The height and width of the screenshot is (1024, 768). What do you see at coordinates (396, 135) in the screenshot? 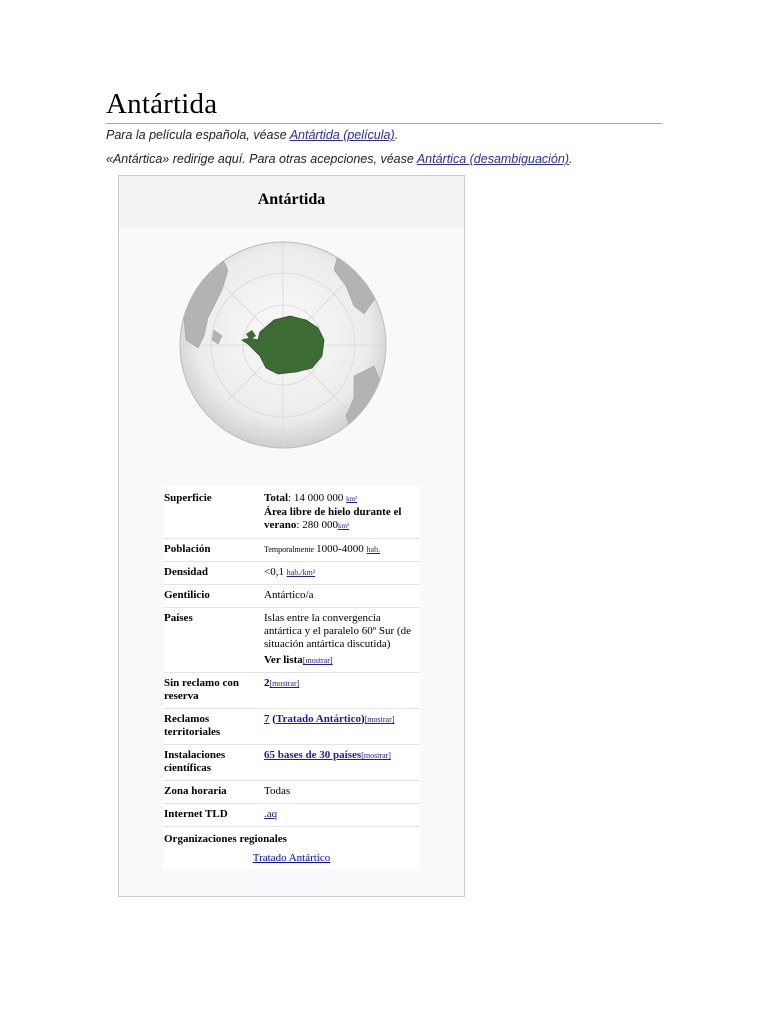
I see `hatnote-film-suffix: .` at bounding box center [396, 135].